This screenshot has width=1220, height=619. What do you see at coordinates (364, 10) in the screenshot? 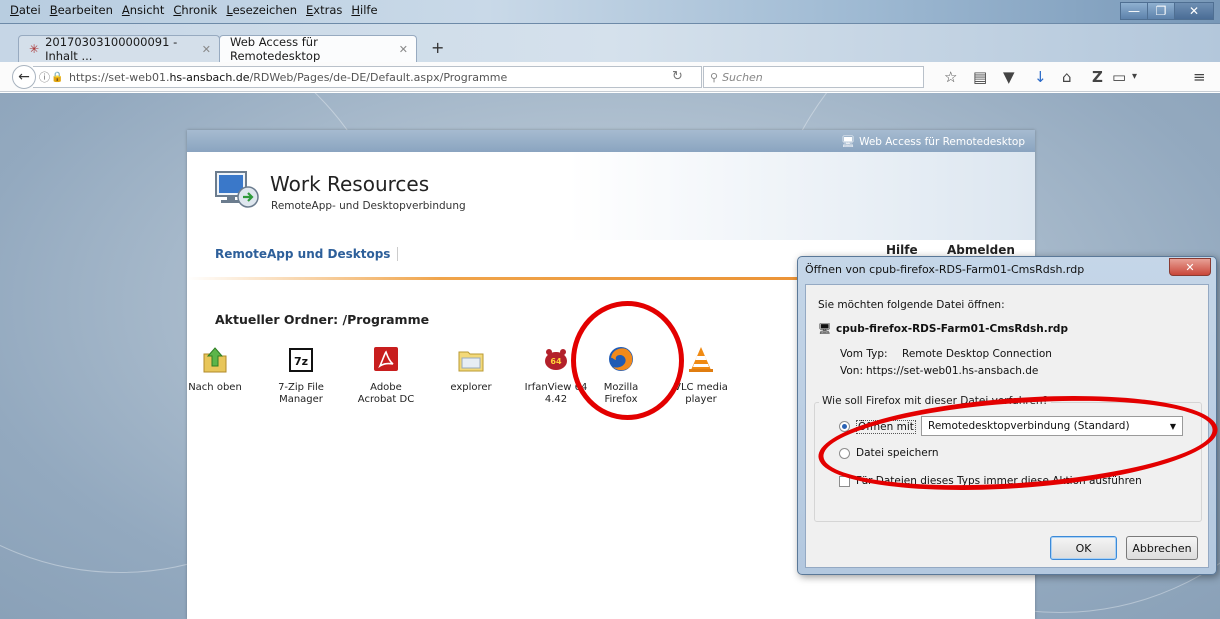
I see `menu-hilfe: Hilfe` at bounding box center [364, 10].